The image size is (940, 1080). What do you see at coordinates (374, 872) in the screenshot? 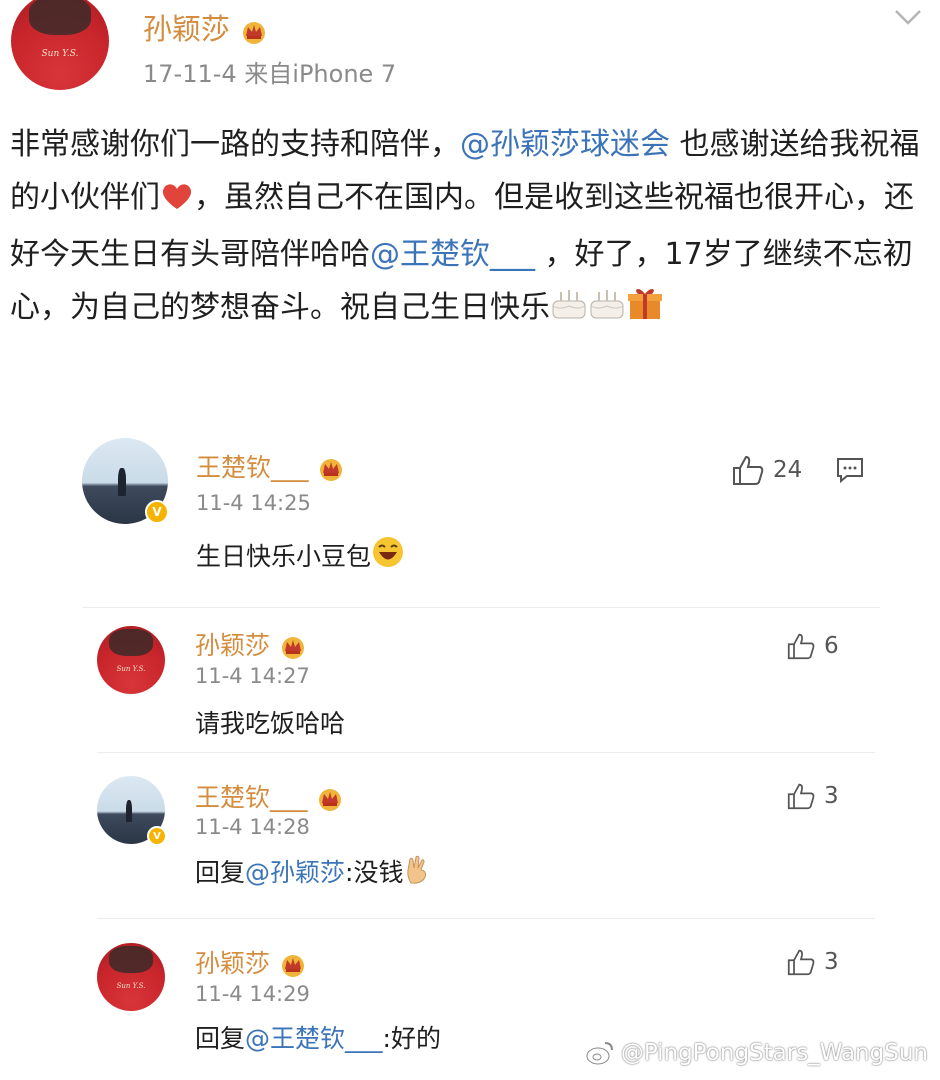
I see `comment-text-content: :没钱` at bounding box center [374, 872].